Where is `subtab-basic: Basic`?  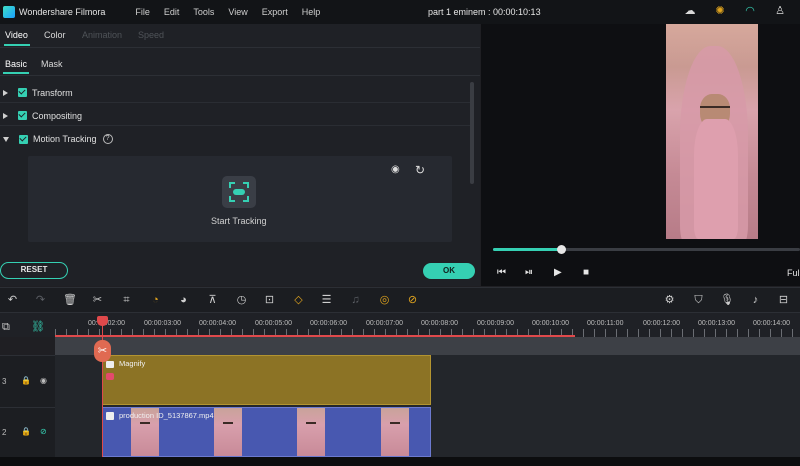
subtab-basic: Basic is located at coordinates (16, 64).